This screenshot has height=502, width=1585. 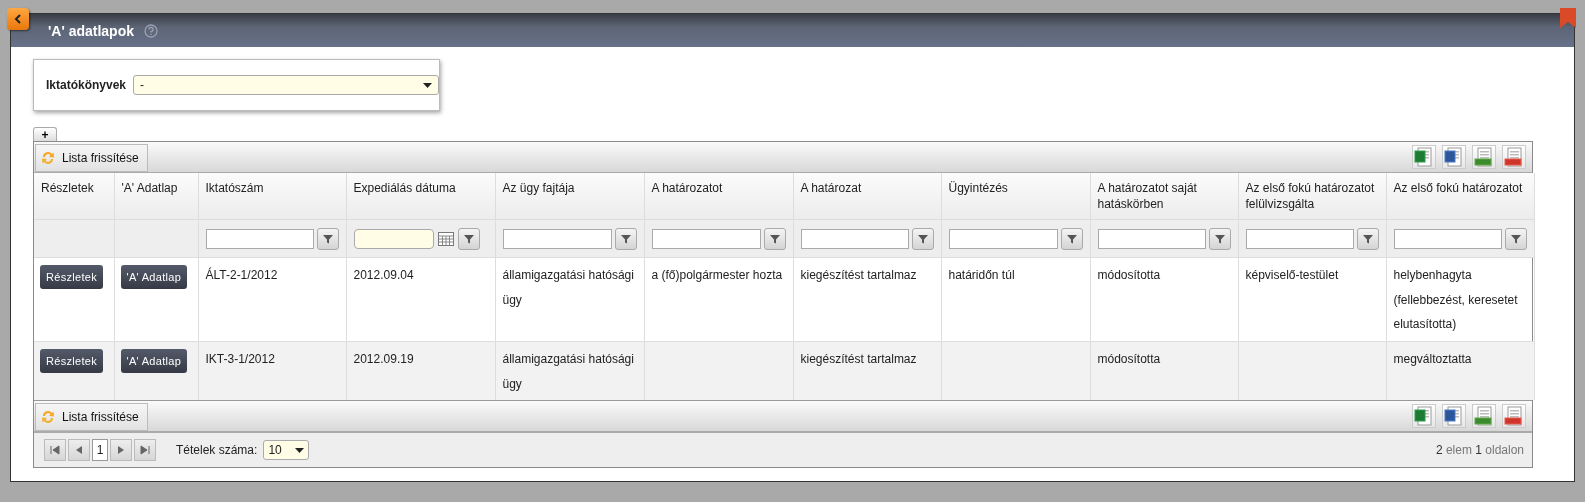 What do you see at coordinates (867, 196) in the screenshot?
I see `column-header: A határozat` at bounding box center [867, 196].